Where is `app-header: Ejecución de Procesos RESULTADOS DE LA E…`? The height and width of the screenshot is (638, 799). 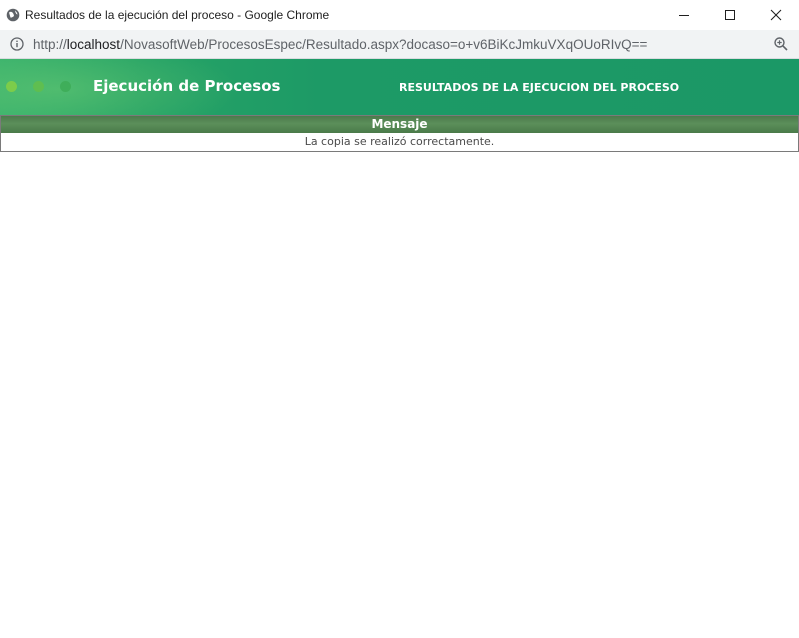
app-header: Ejecución de Procesos RESULTADOS DE LA E… is located at coordinates (399, 87).